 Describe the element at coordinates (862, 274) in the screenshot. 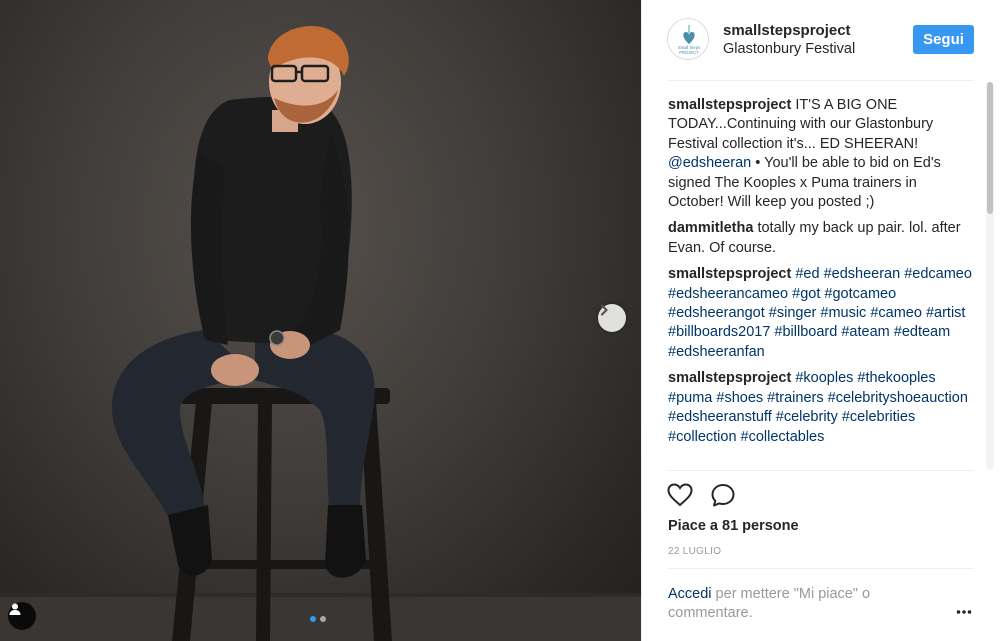

I see `hashtag-link: #edsheeran` at that location.